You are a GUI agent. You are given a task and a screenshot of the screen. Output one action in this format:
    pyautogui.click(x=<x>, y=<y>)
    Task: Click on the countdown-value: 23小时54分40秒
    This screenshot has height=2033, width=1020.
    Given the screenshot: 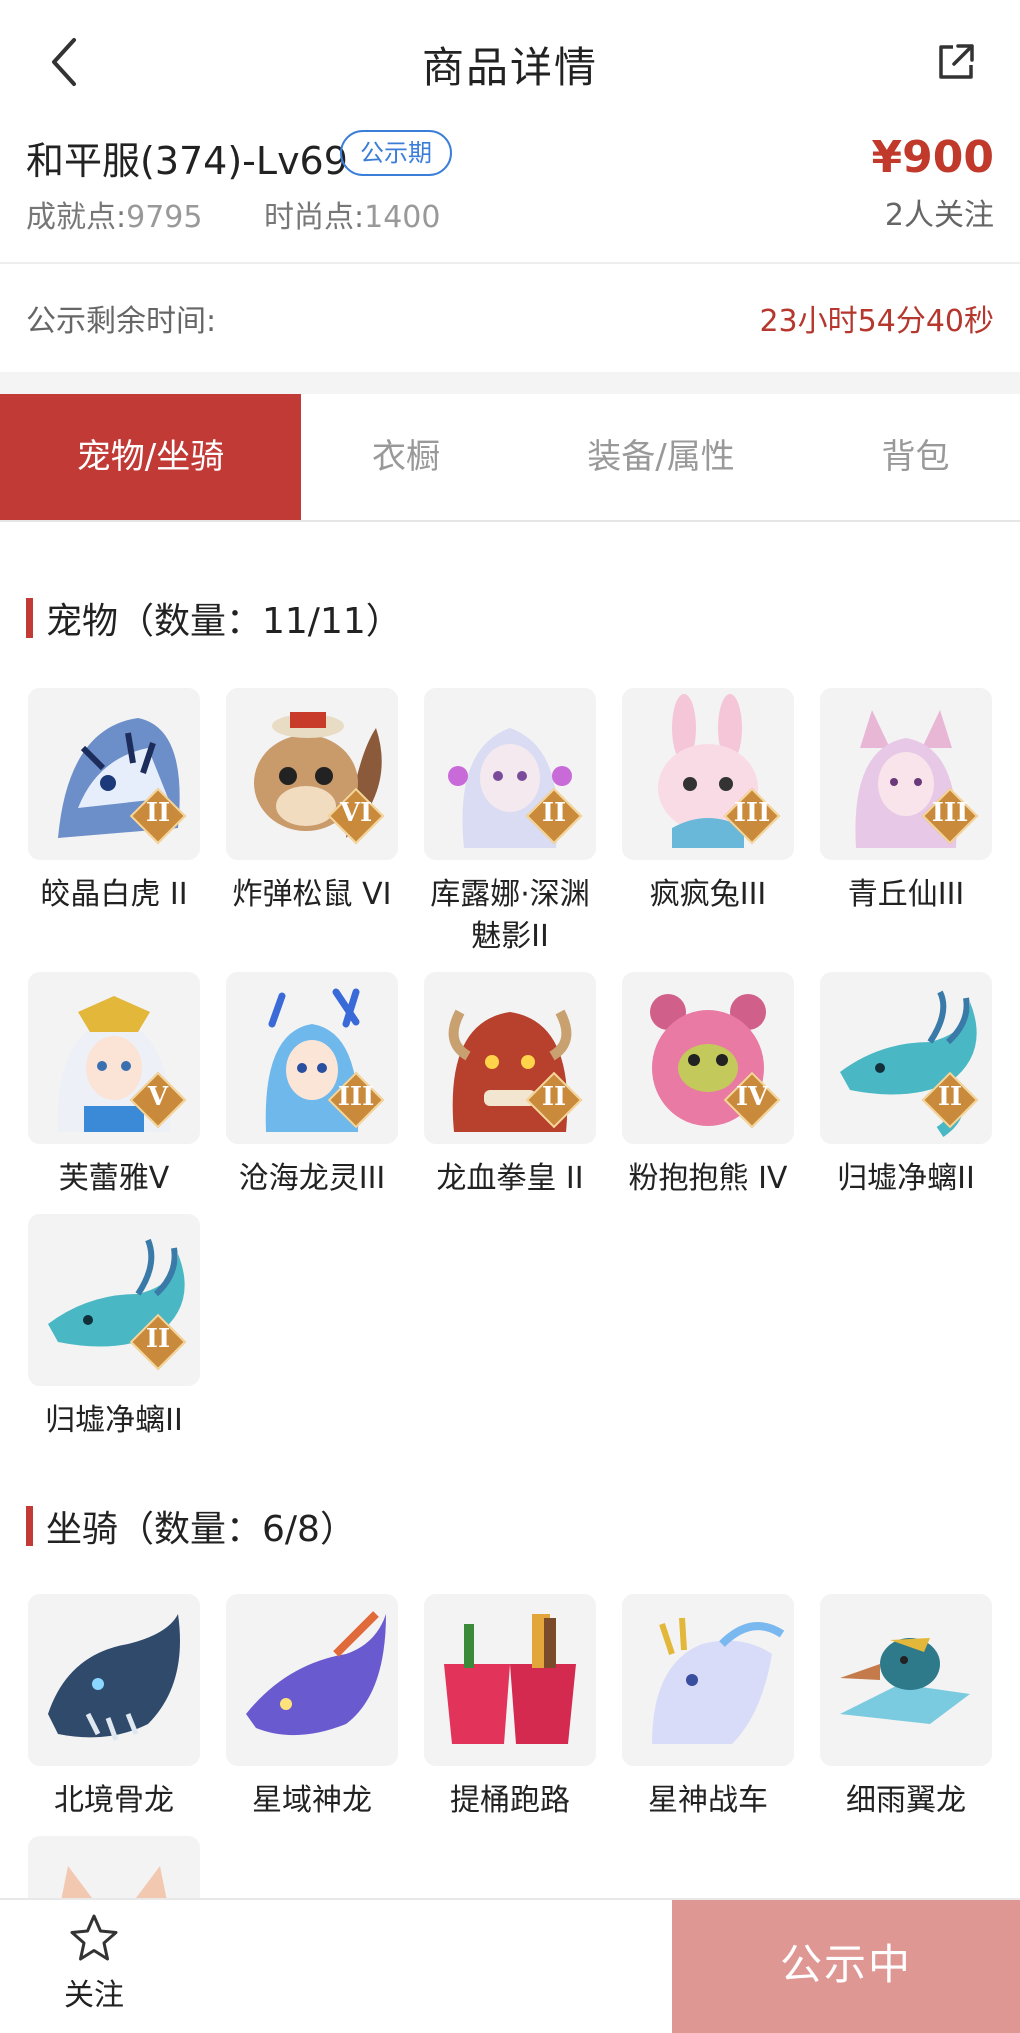 What is the action you would take?
    pyautogui.click(x=876, y=321)
    